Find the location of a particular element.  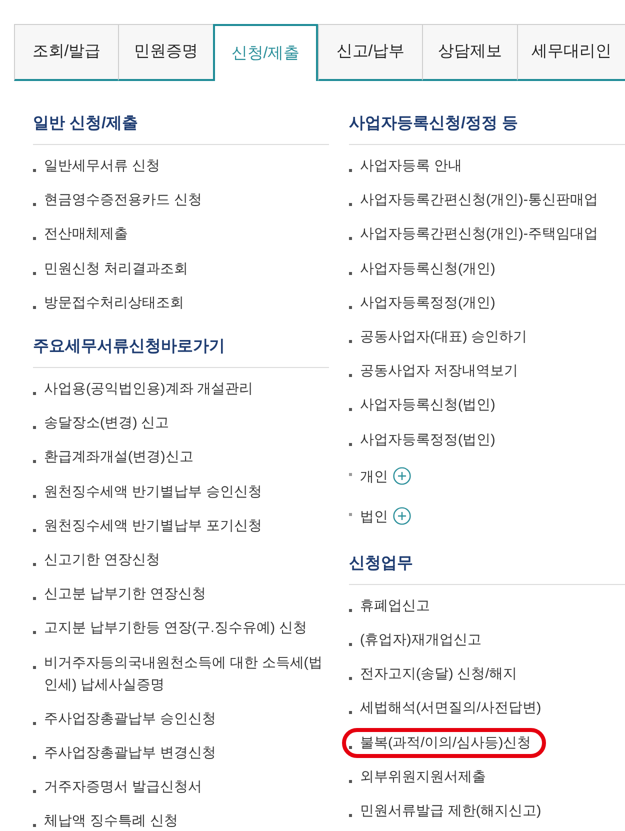

tab: 세무대리인 is located at coordinates (571, 52).